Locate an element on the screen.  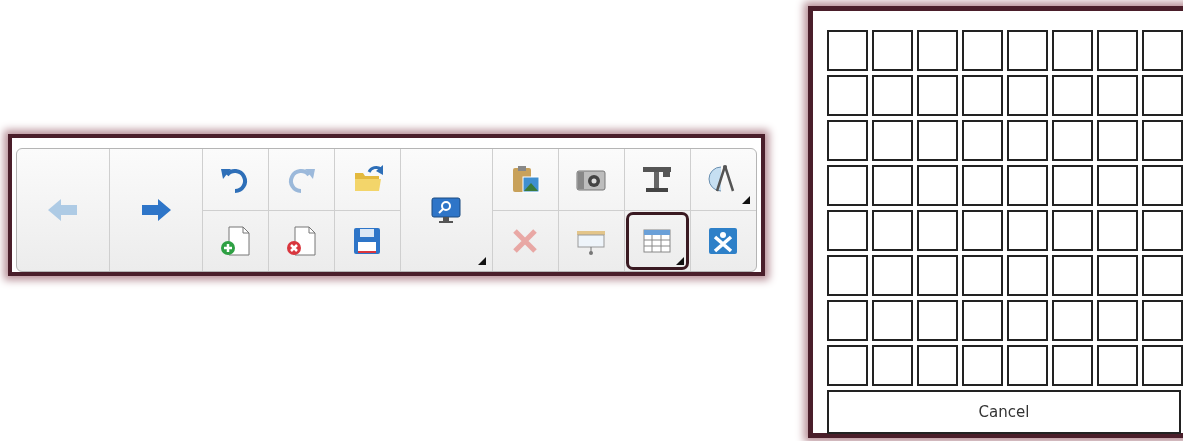
toolbar-button is located at coordinates (657, 240).